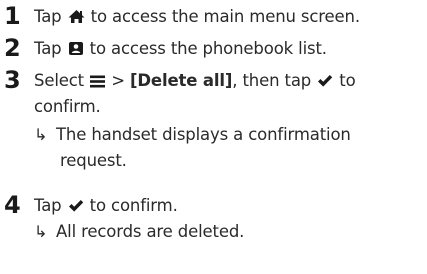  What do you see at coordinates (205, 48) in the screenshot?
I see `step-text-after: to access the phonebook list.` at bounding box center [205, 48].